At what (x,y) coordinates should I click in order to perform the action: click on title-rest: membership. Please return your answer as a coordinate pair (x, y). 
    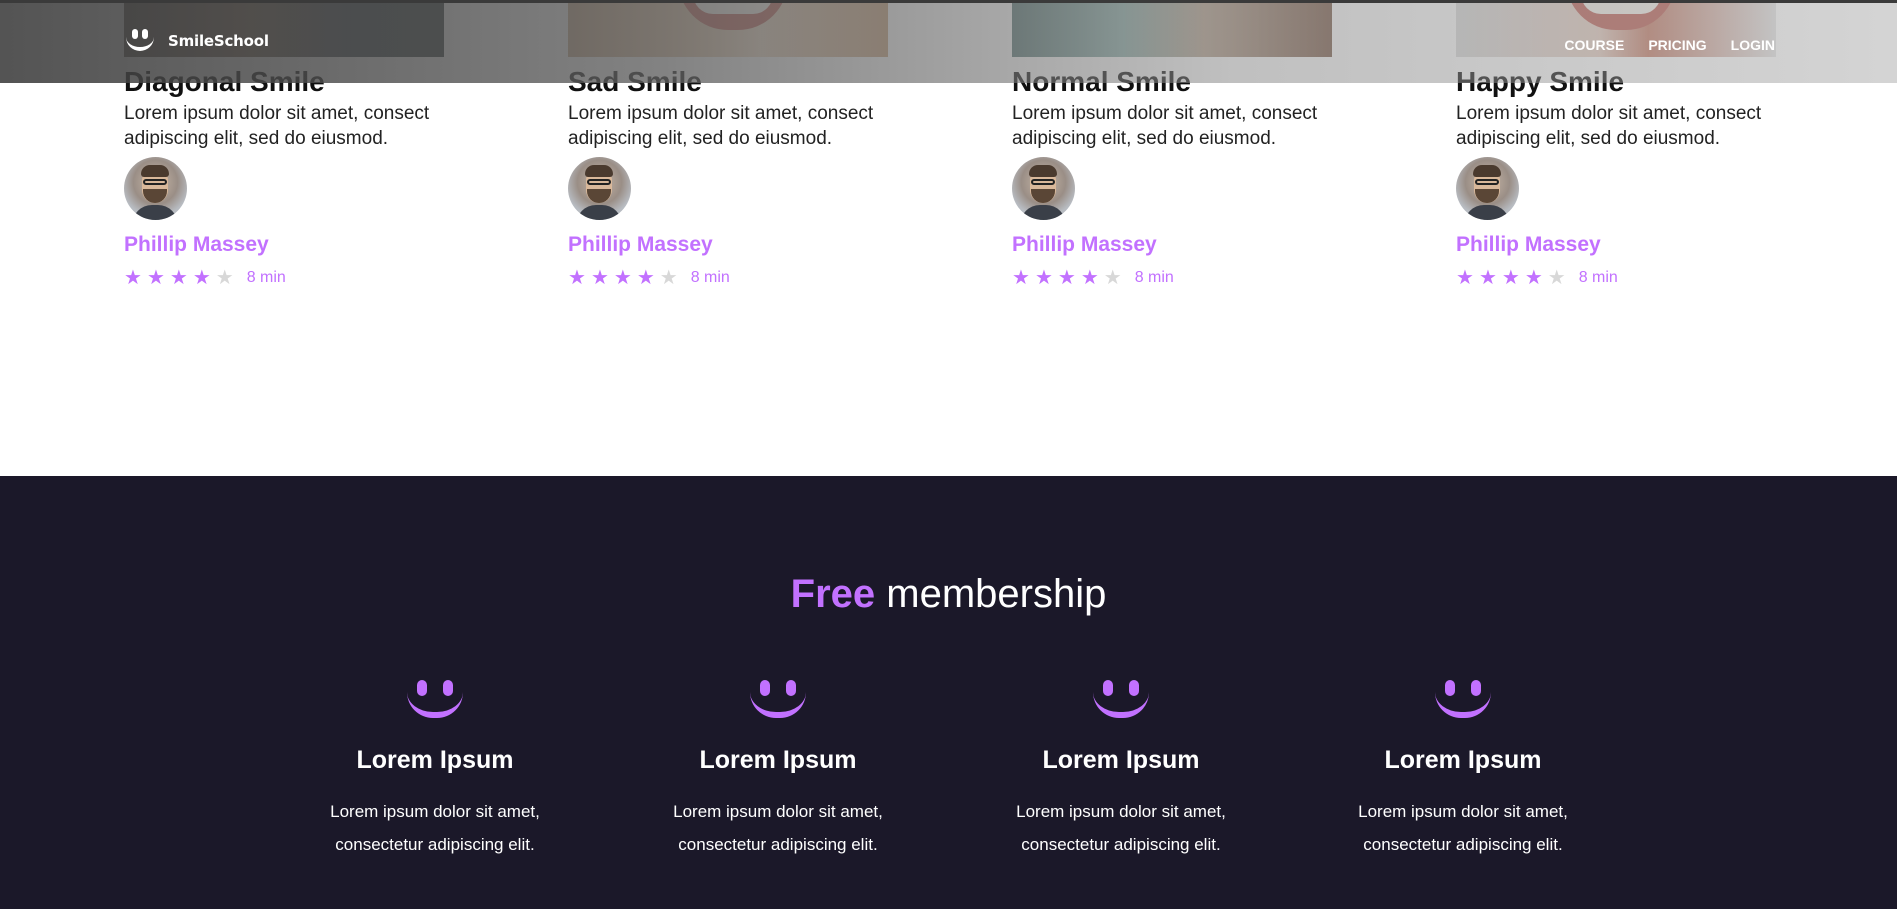
    Looking at the image, I should click on (991, 594).